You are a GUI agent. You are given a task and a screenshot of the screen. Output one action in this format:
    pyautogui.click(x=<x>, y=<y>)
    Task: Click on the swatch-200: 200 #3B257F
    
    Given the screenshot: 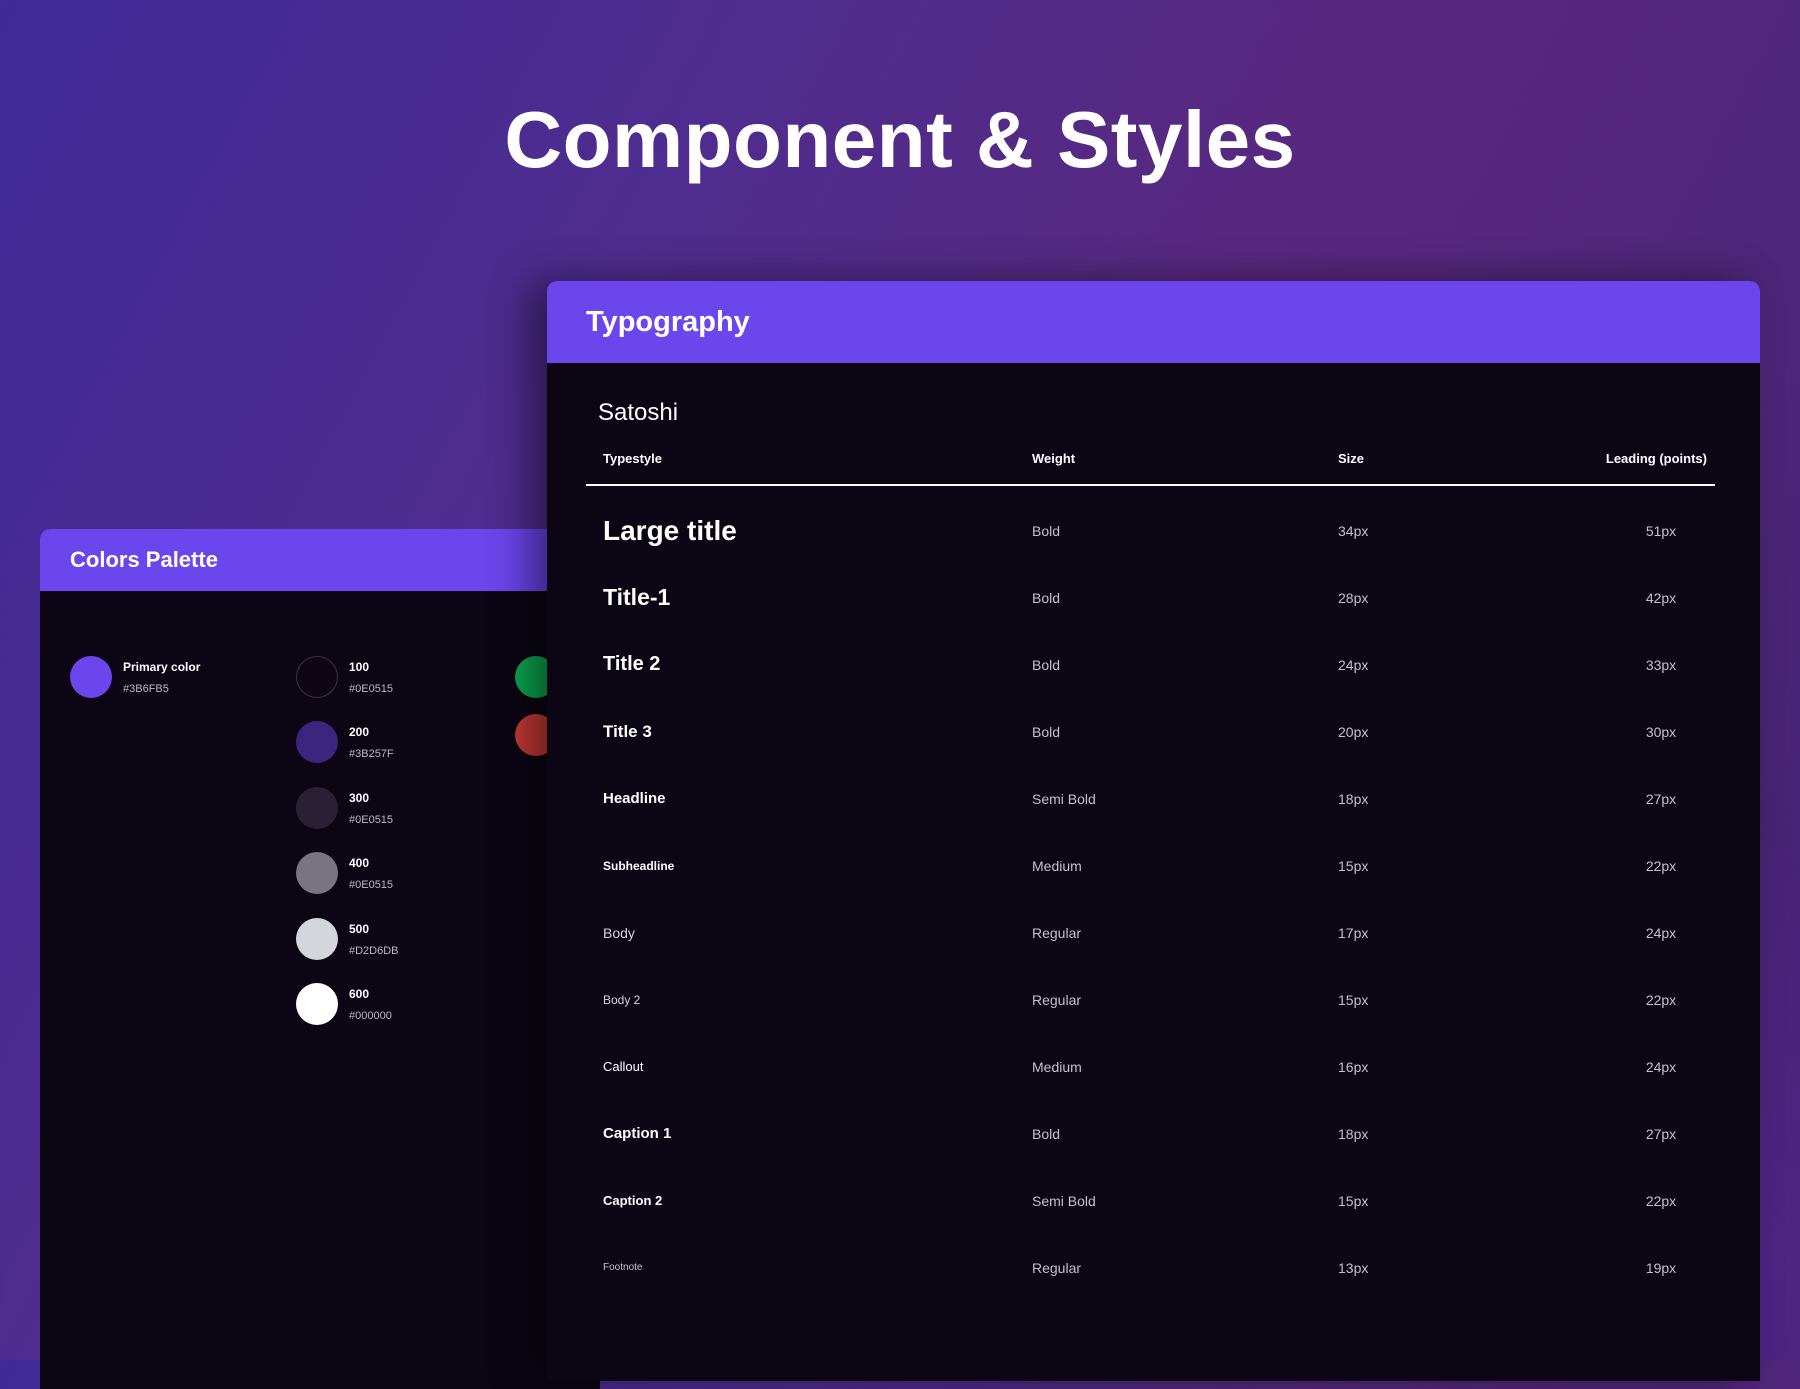 What is the action you would take?
    pyautogui.click(x=345, y=742)
    